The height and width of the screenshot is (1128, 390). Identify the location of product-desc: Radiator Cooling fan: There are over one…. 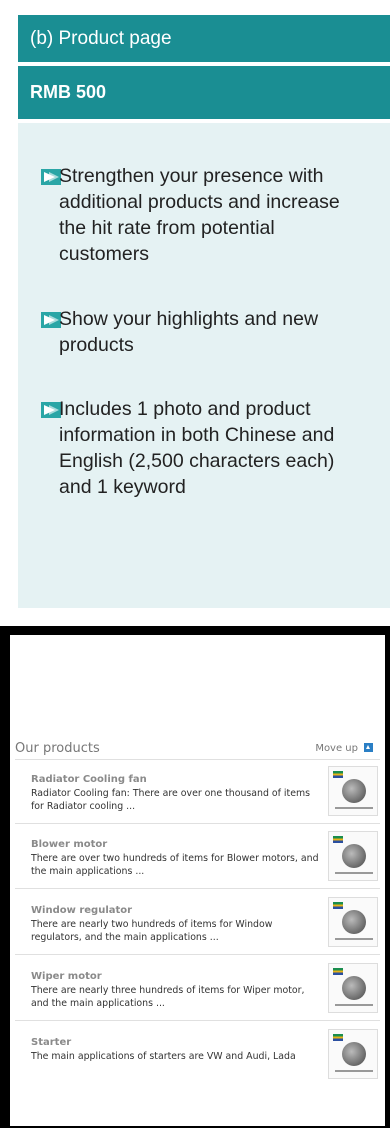
(170, 800).